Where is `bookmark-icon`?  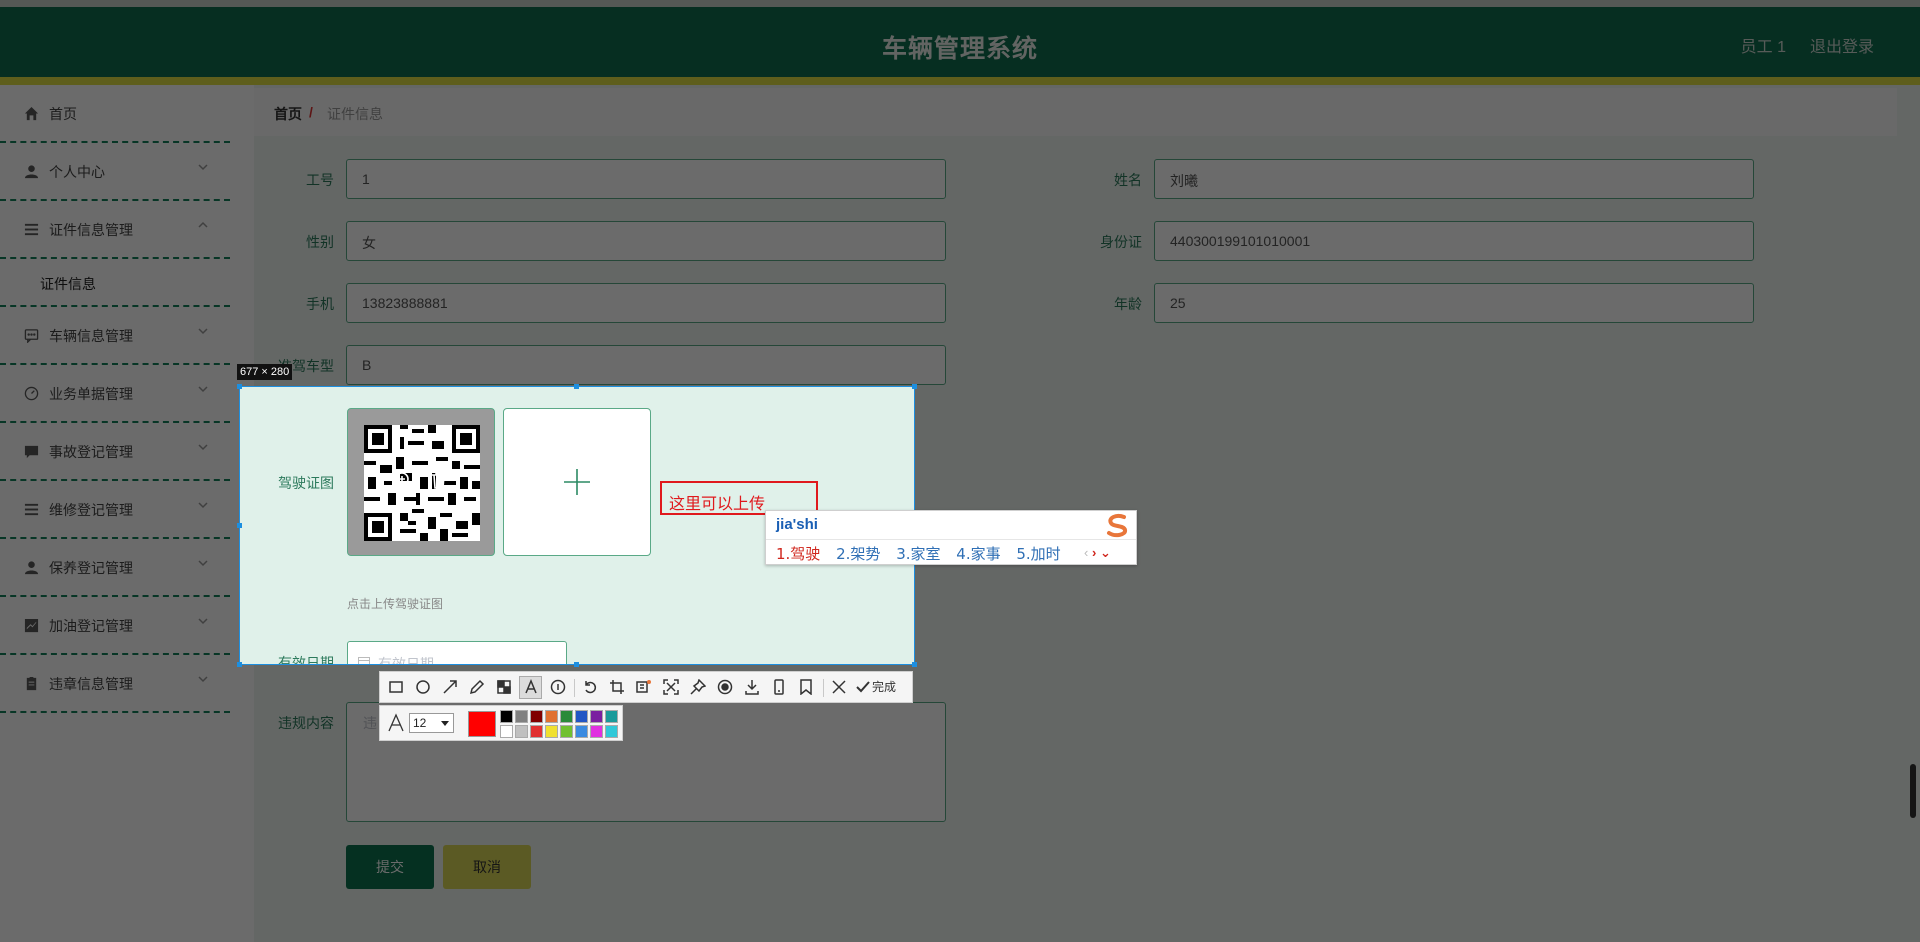 bookmark-icon is located at coordinates (806, 687).